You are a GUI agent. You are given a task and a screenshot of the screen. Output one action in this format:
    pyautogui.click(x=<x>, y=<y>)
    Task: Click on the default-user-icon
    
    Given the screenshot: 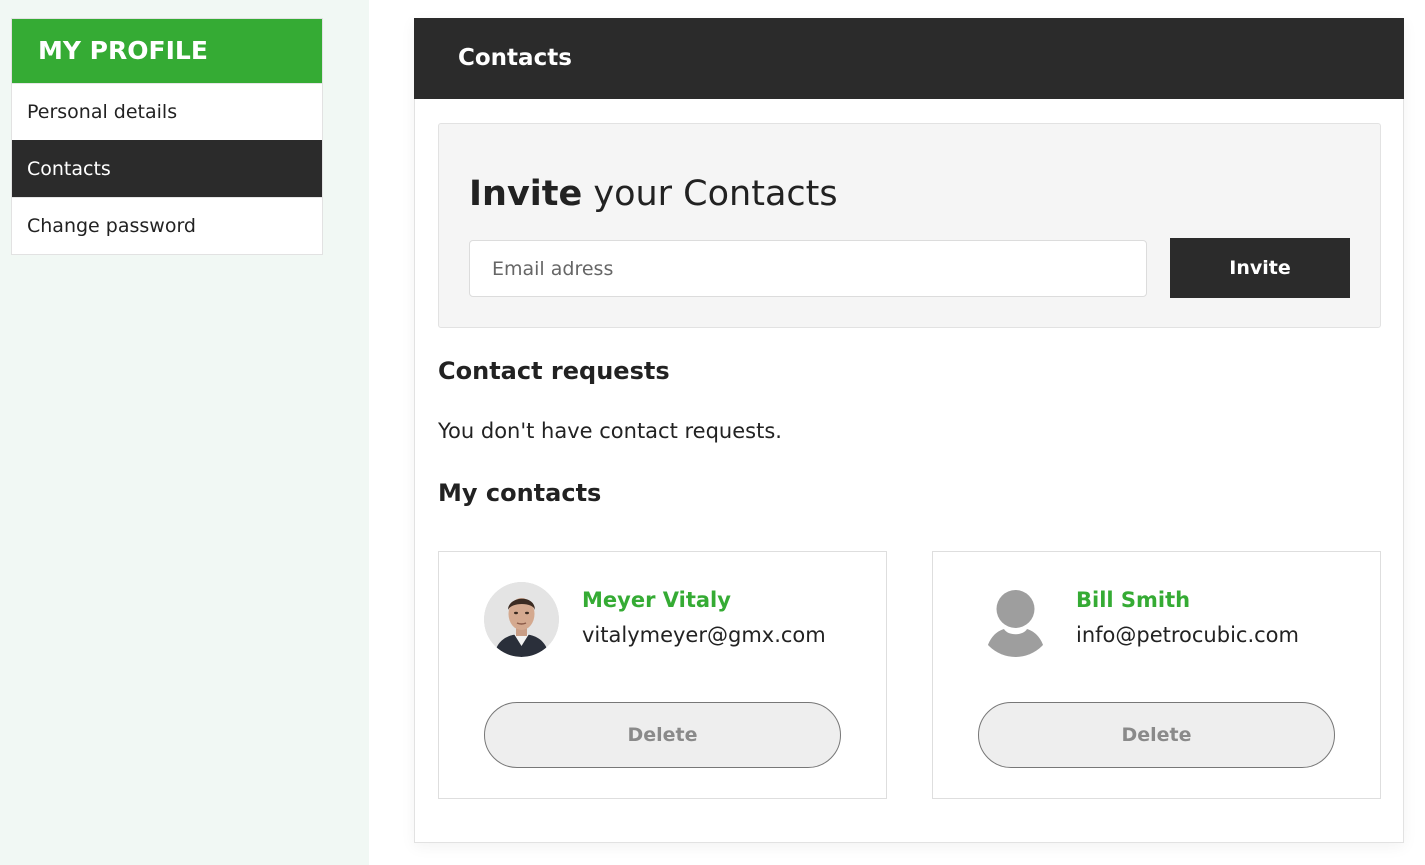 What is the action you would take?
    pyautogui.click(x=1015, y=623)
    